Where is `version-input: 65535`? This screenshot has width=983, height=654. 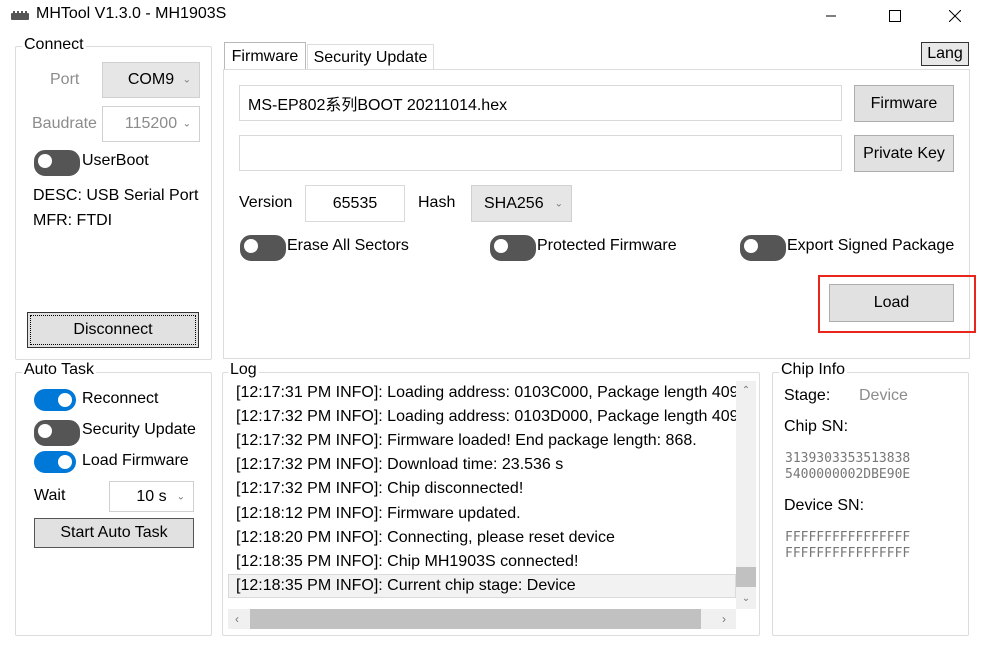
version-input: 65535 is located at coordinates (355, 203).